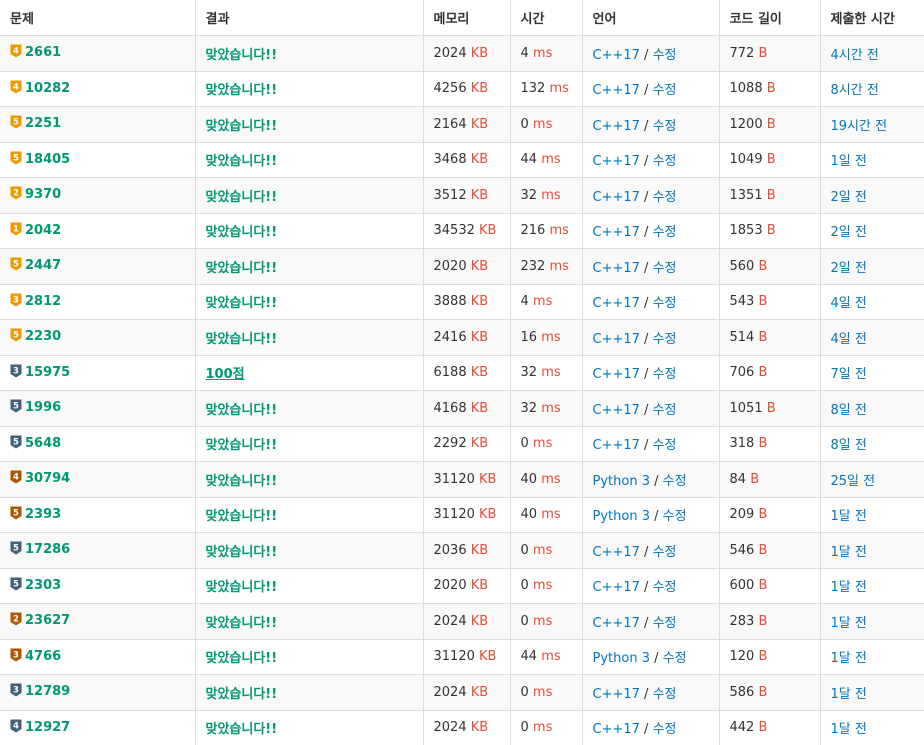 The height and width of the screenshot is (745, 924). What do you see at coordinates (43, 336) in the screenshot?
I see `problem-id-link: 2230` at bounding box center [43, 336].